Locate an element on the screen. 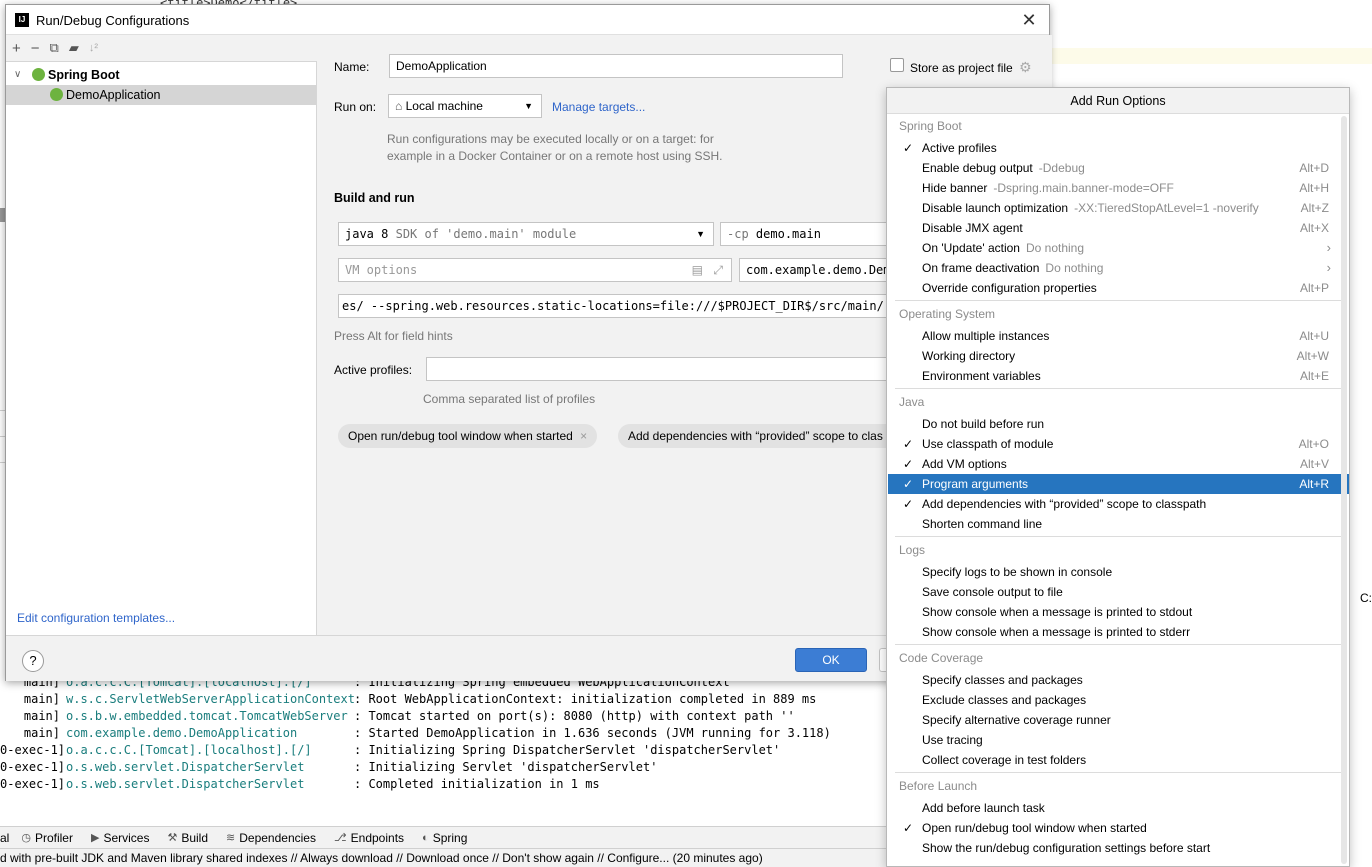  console-logger: o.s.web.servlet.DispatcherServlet is located at coordinates (185, 784).